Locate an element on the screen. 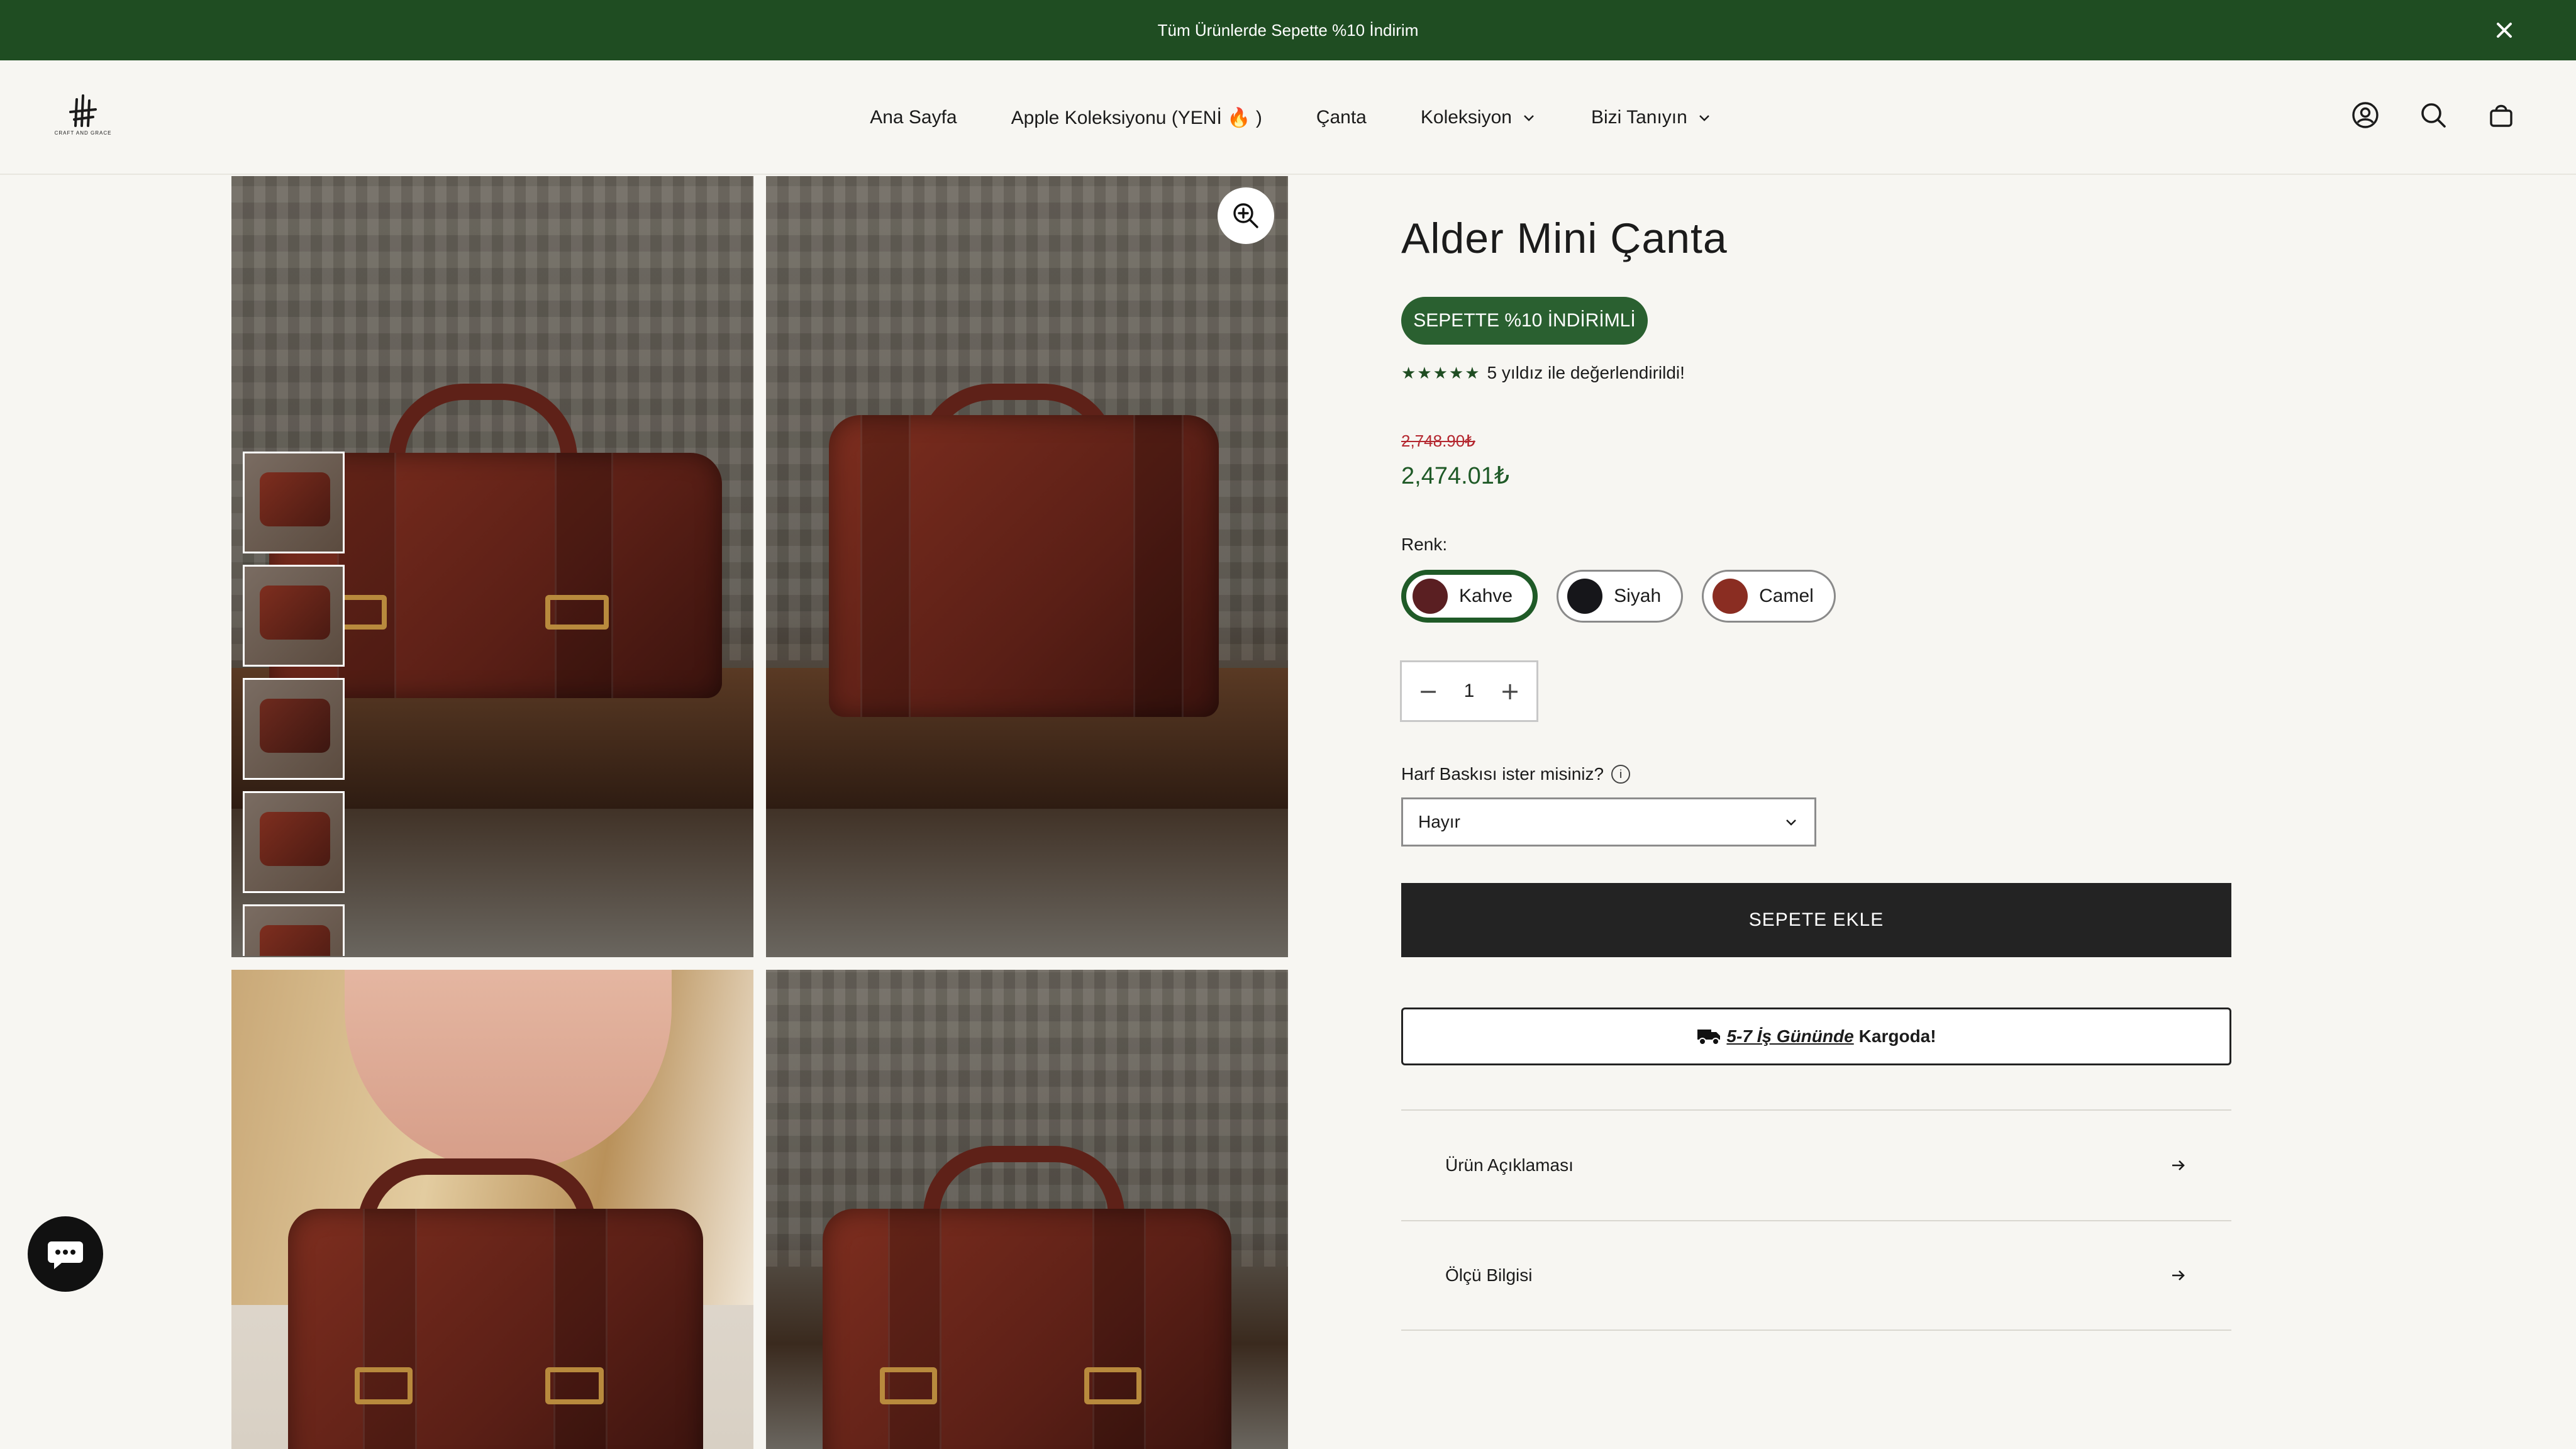 Image resolution: width=2576 pixels, height=1449 pixels. nav-label: Ana Sayfa is located at coordinates (913, 117).